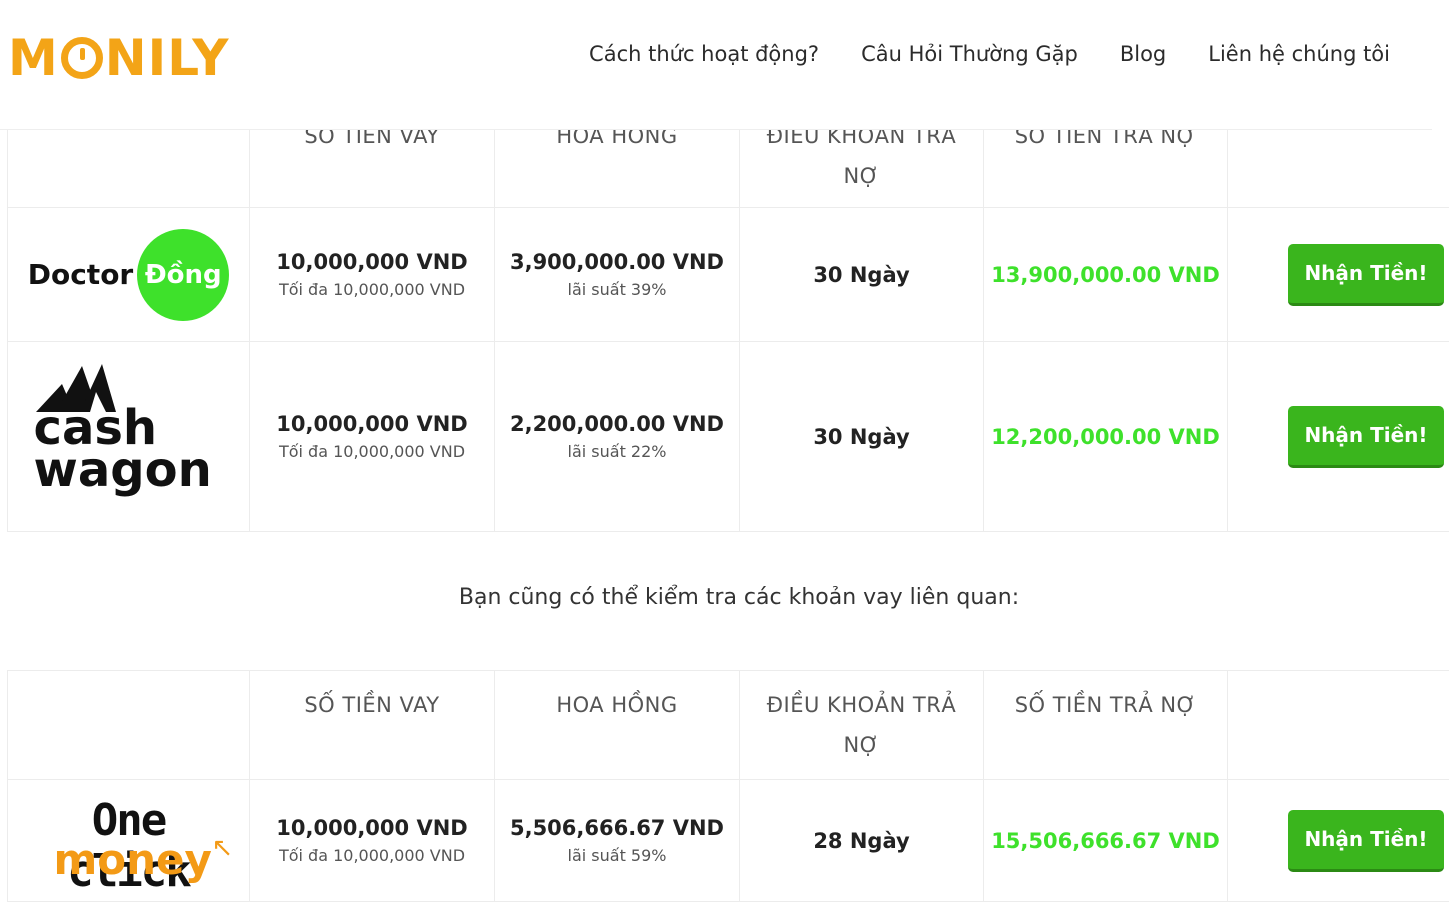 The image size is (1449, 910). What do you see at coordinates (617, 289) in the screenshot?
I see `interest-rate: lãi suất 39%` at bounding box center [617, 289].